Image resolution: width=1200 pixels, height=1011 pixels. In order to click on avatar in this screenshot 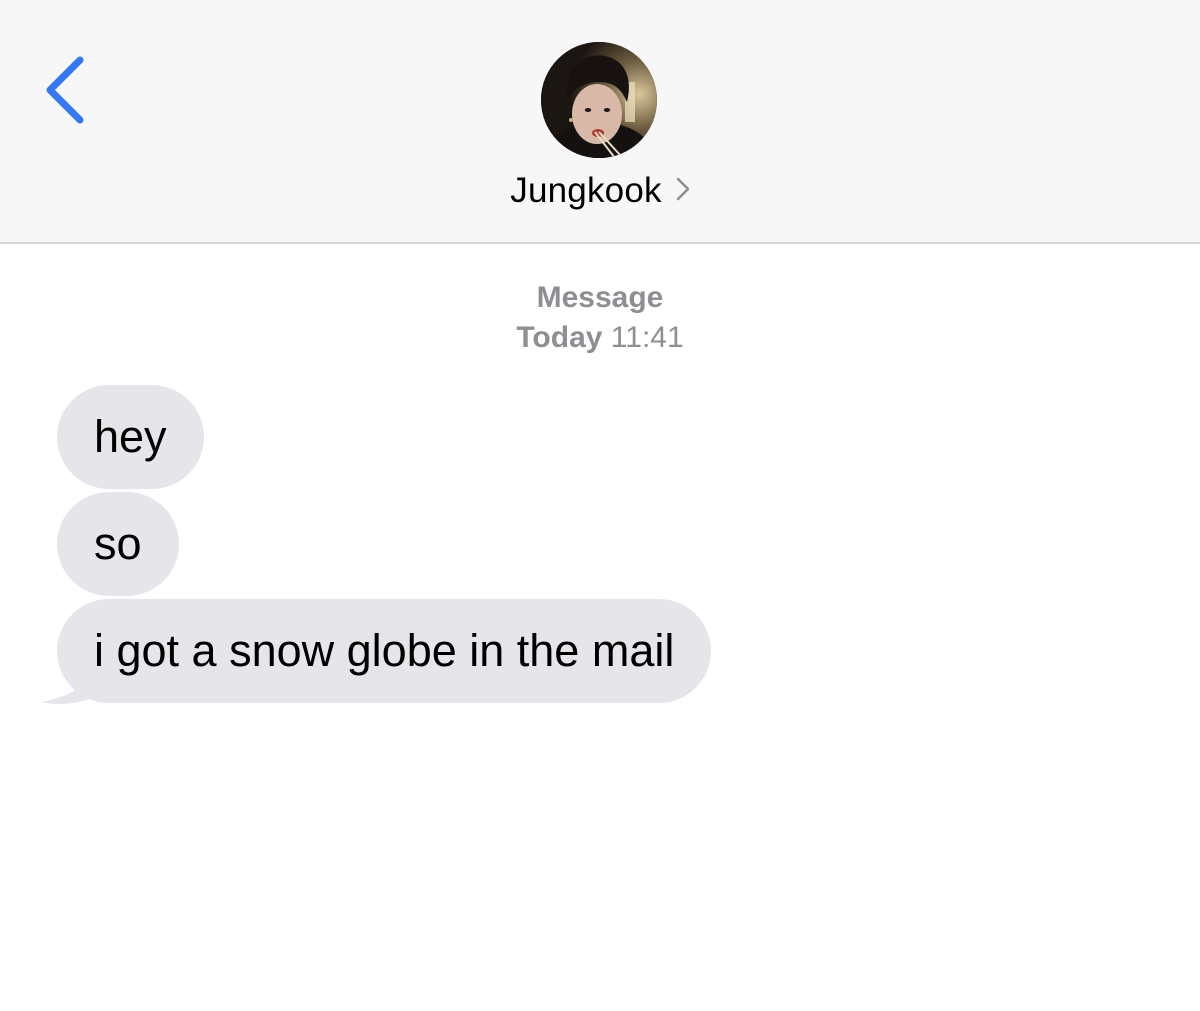, I will do `click(599, 100)`.